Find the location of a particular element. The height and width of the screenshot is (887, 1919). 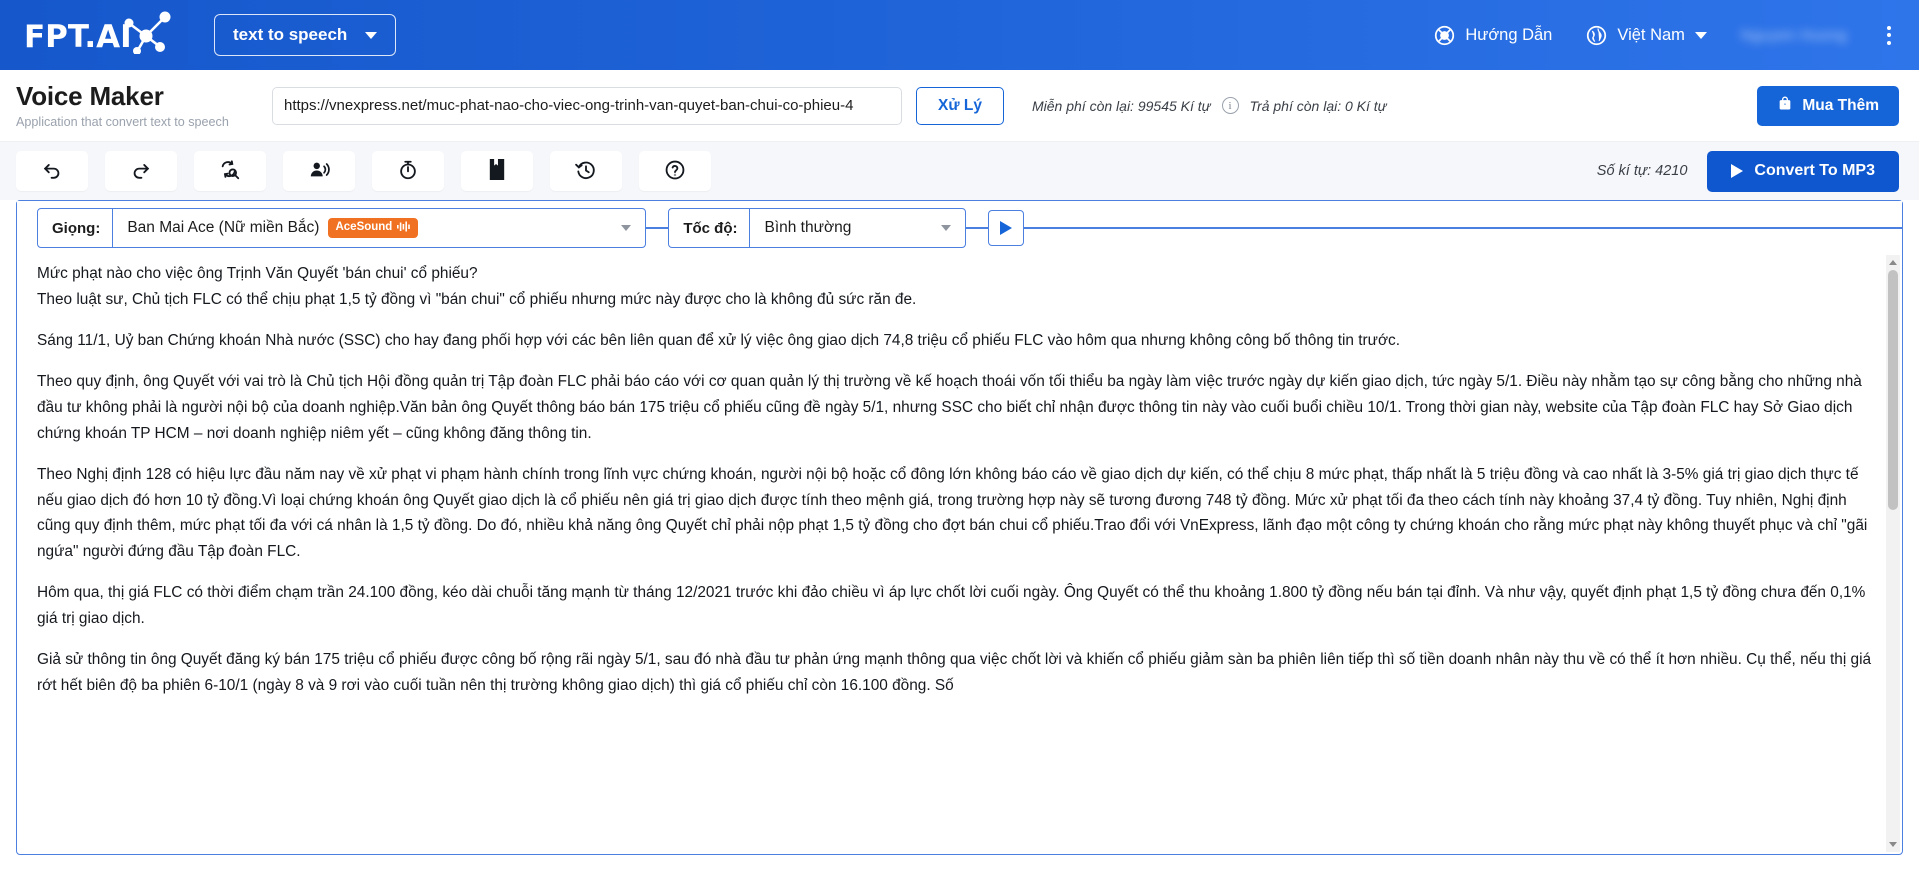

history-clock-icon is located at coordinates (586, 171).